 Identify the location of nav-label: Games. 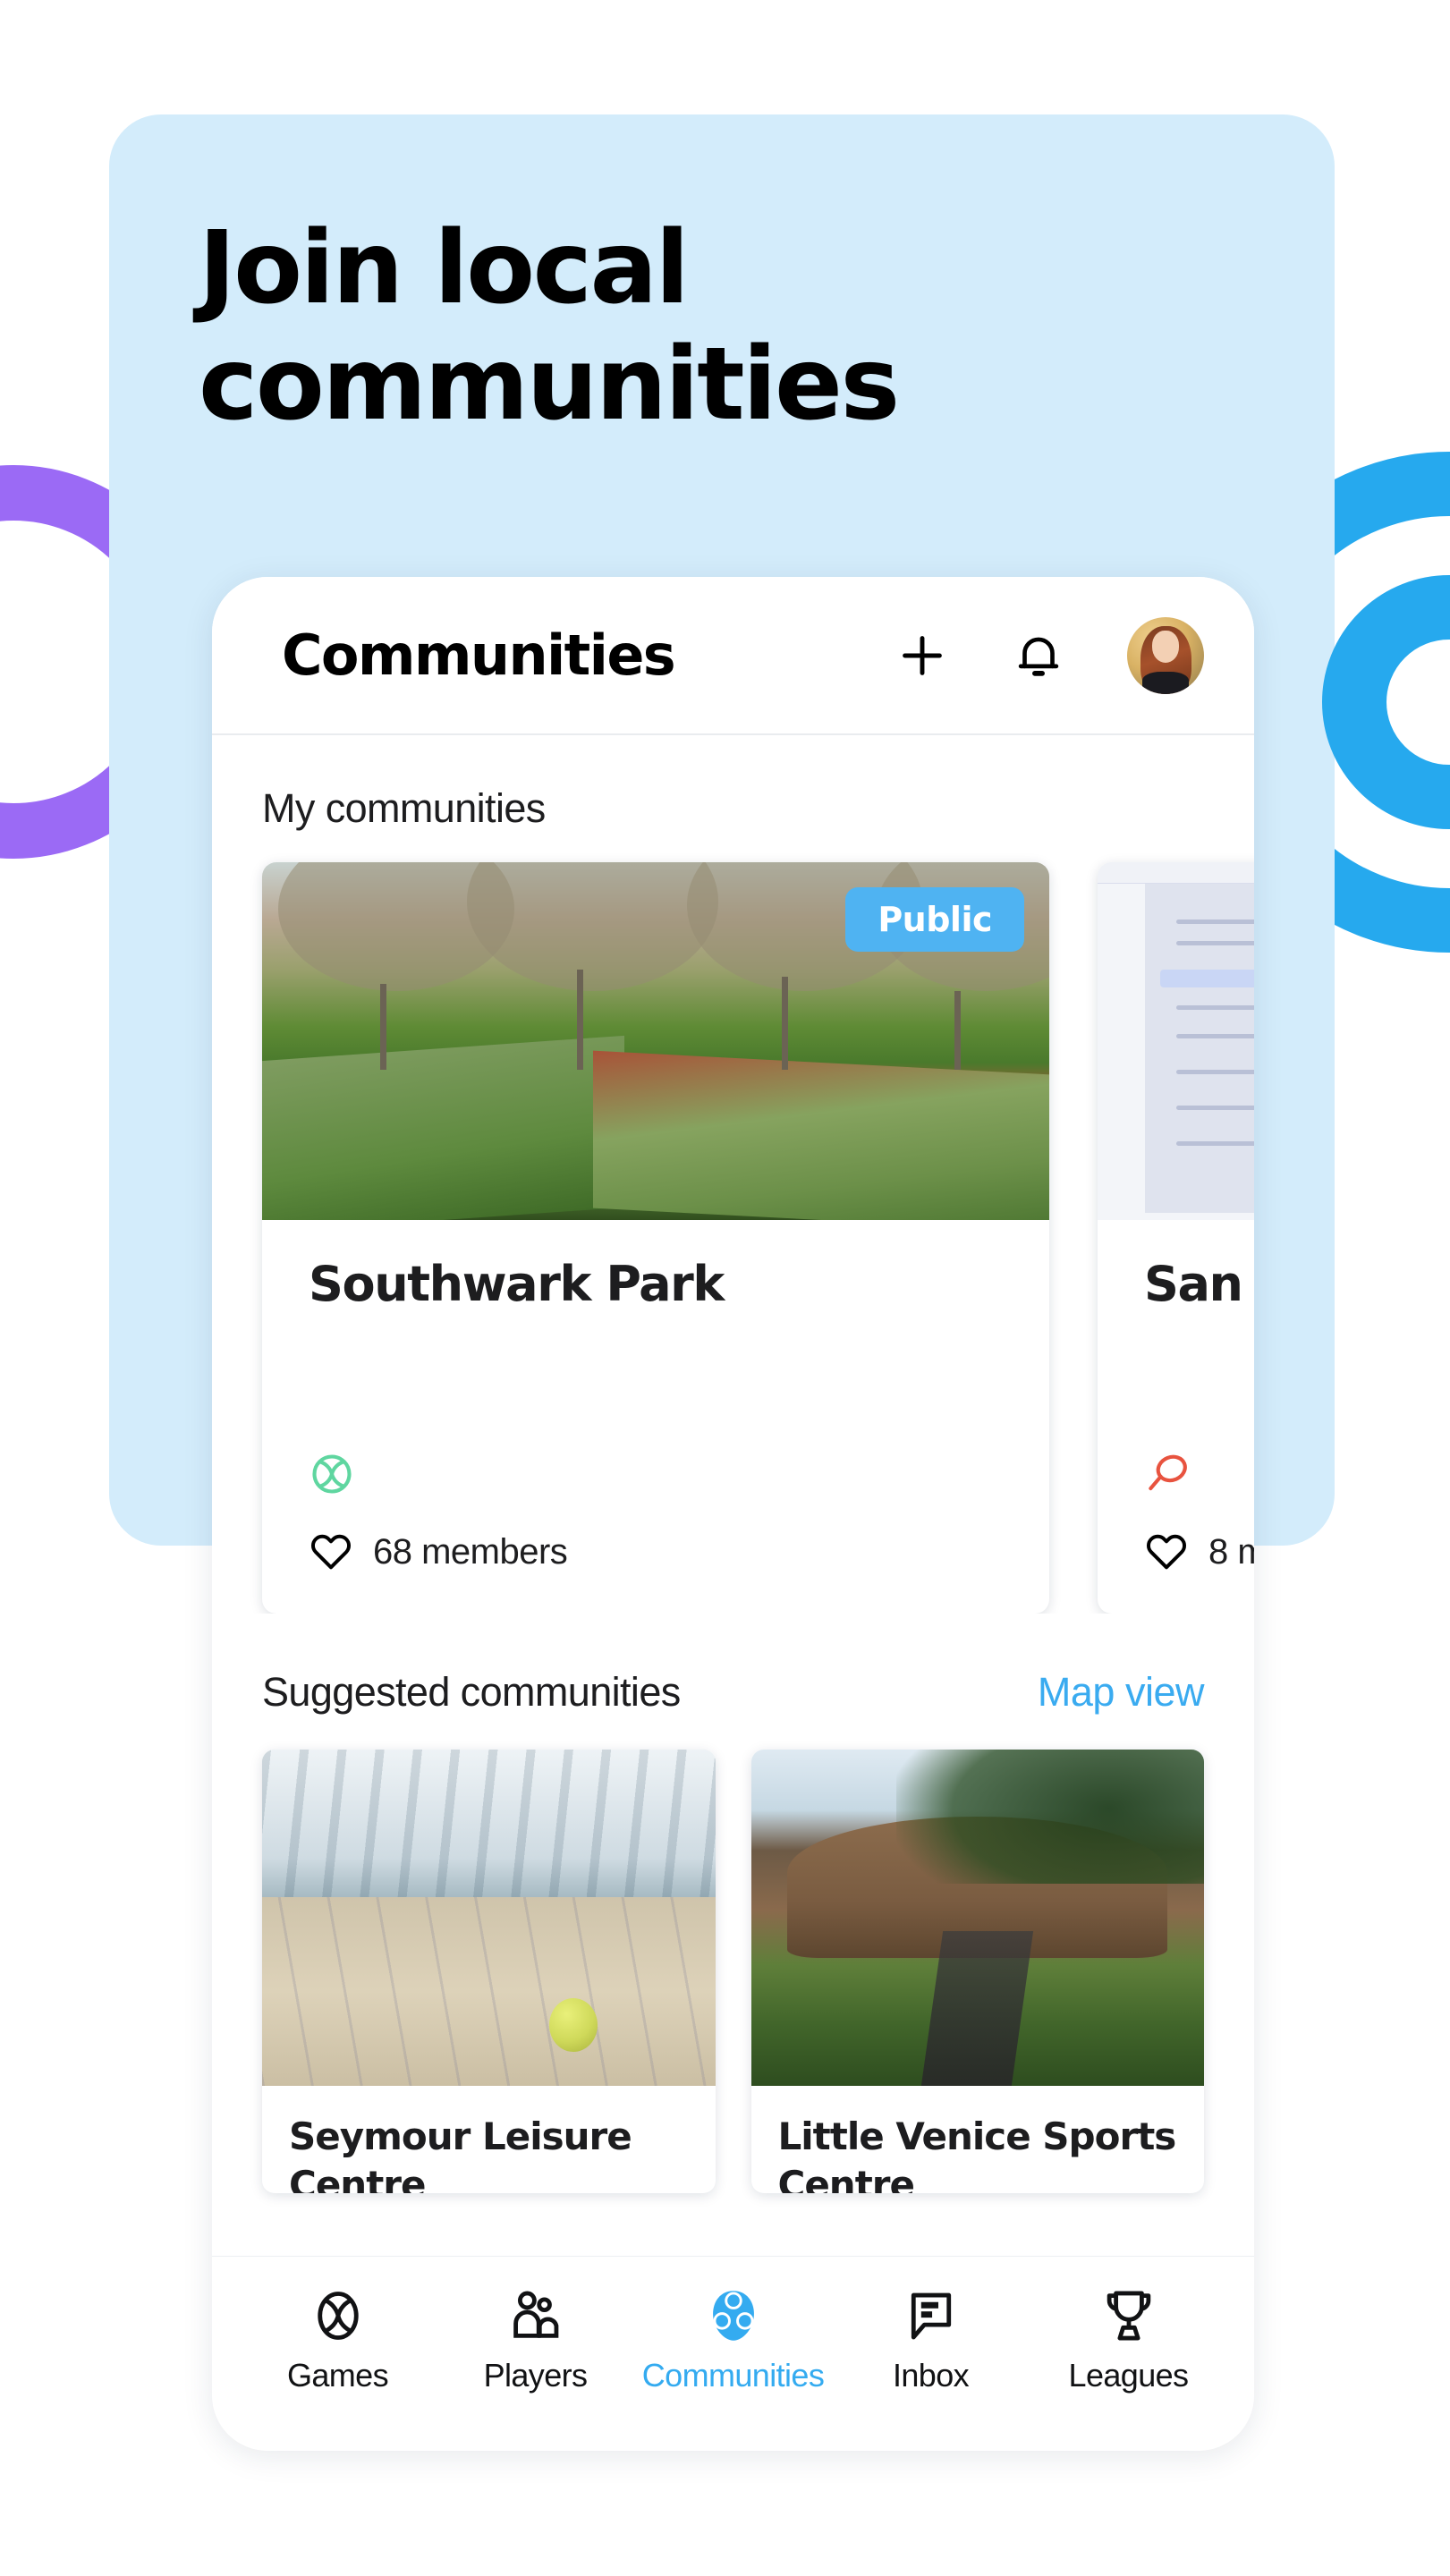
(337, 2375).